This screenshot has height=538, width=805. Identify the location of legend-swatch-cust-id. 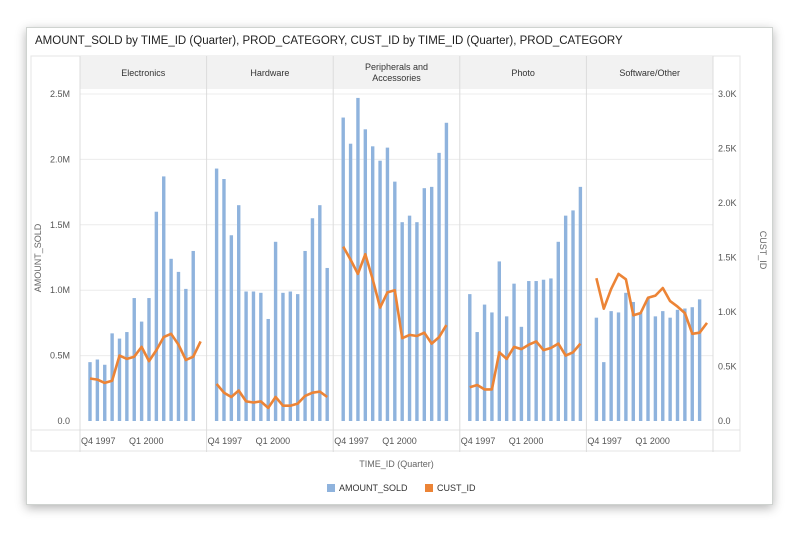
(429, 488).